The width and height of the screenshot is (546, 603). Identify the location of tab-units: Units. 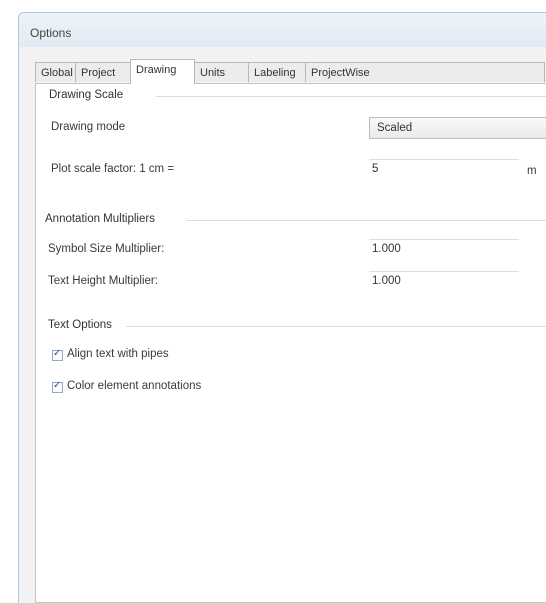
(221, 72).